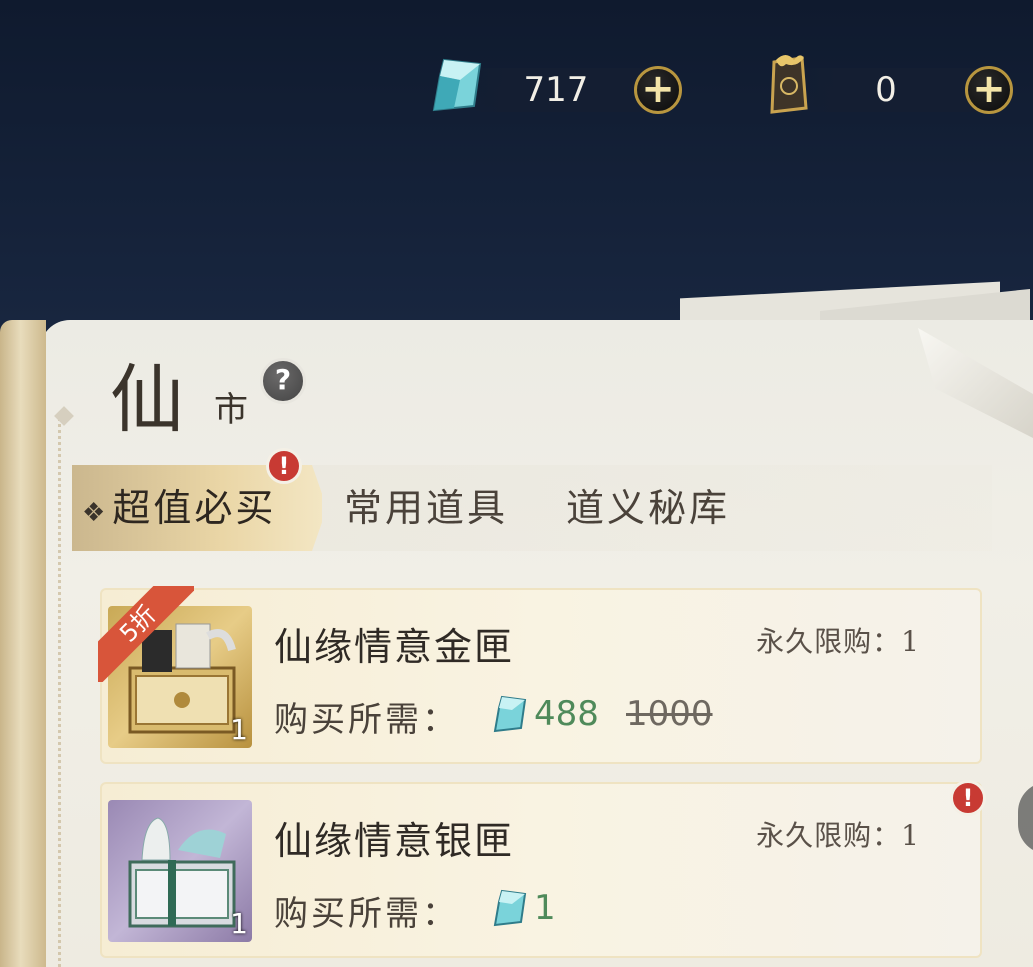 The height and width of the screenshot is (967, 1033). What do you see at coordinates (532, 508) in the screenshot?
I see `tab-strip: ❖ 超值必买 常用道具 道义秘库` at bounding box center [532, 508].